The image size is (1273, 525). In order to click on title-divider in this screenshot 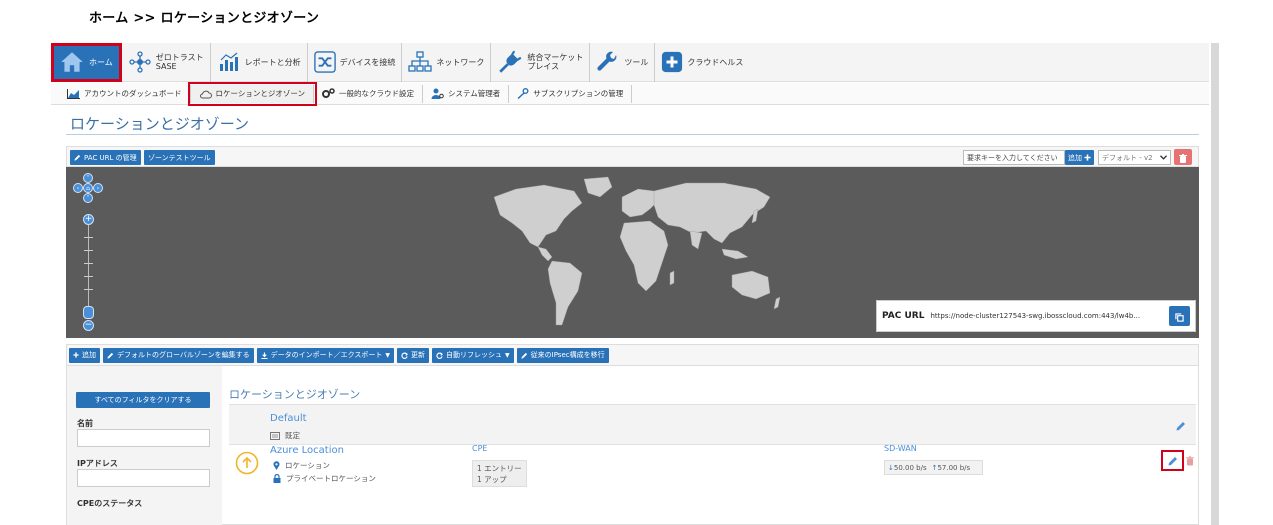, I will do `click(632, 134)`.